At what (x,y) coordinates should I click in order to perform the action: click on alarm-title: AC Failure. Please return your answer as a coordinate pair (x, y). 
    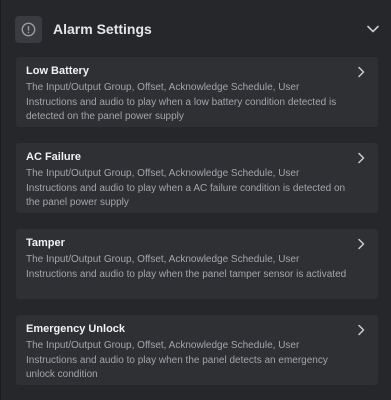
    Looking at the image, I should click on (54, 157).